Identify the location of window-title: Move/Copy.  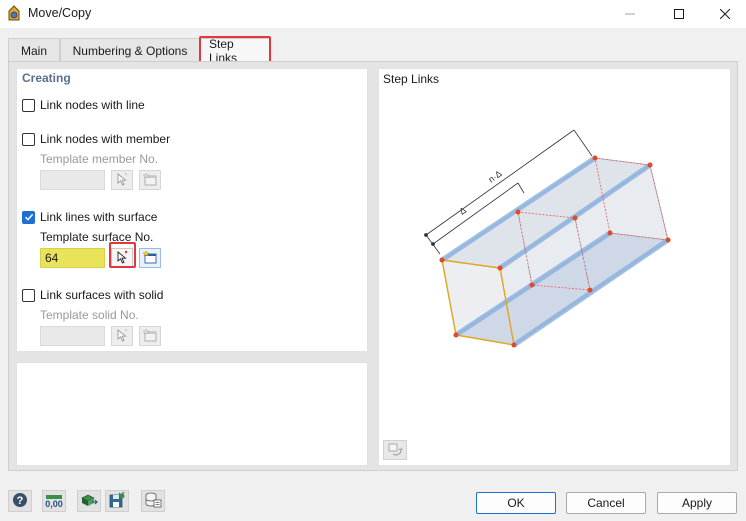
(60, 13).